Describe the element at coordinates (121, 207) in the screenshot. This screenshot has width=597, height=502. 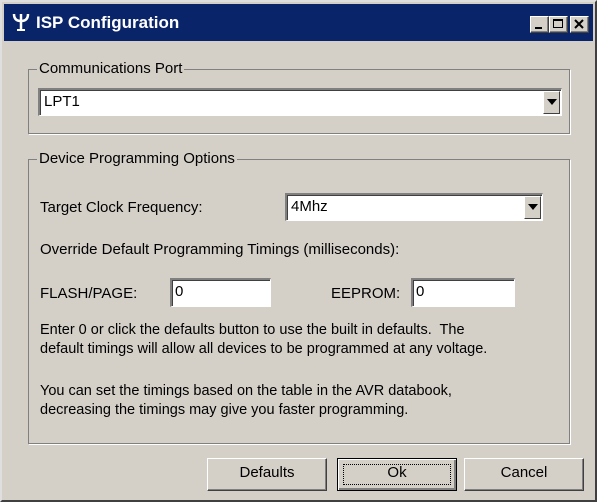
I see `target-clock-frequency-label: Target Clock Frequency:` at that location.